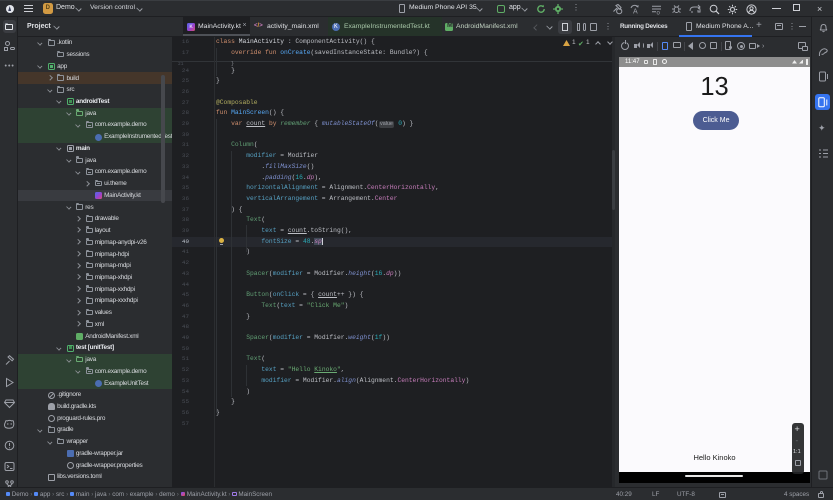 This screenshot has width=833, height=500. Describe the element at coordinates (635, 11) in the screenshot. I see `svg-text: A` at that location.